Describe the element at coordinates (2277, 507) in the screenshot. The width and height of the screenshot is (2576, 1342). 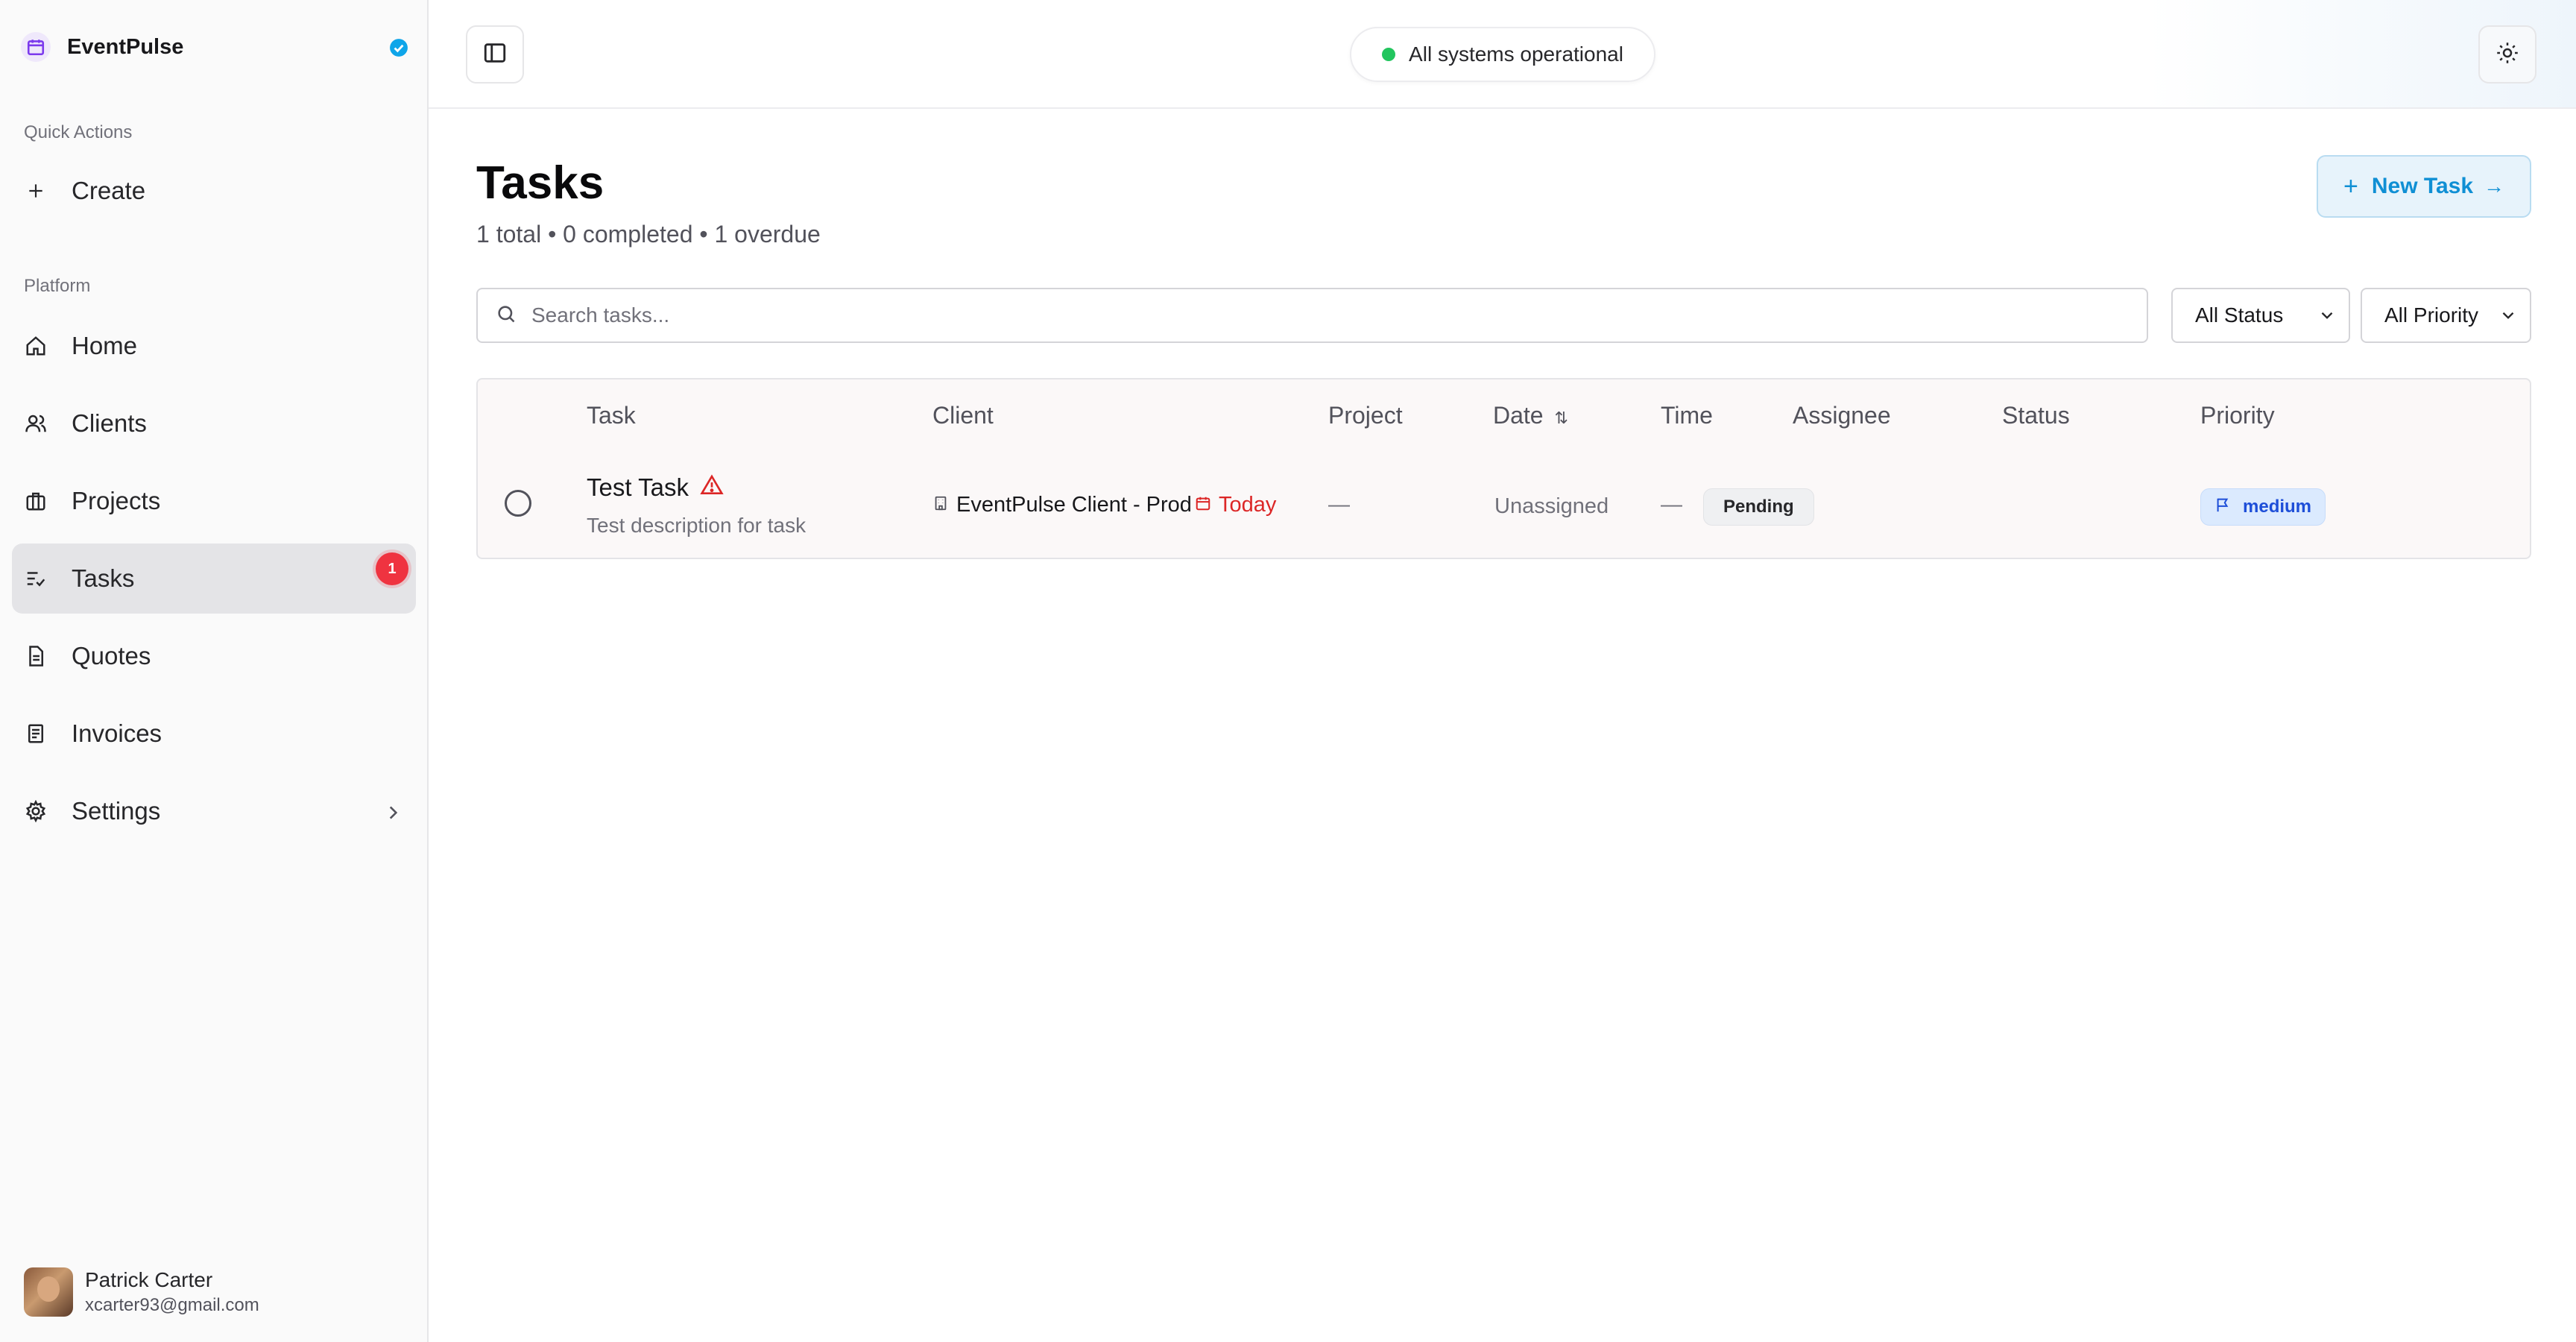
I see `priority-value: medium` at that location.